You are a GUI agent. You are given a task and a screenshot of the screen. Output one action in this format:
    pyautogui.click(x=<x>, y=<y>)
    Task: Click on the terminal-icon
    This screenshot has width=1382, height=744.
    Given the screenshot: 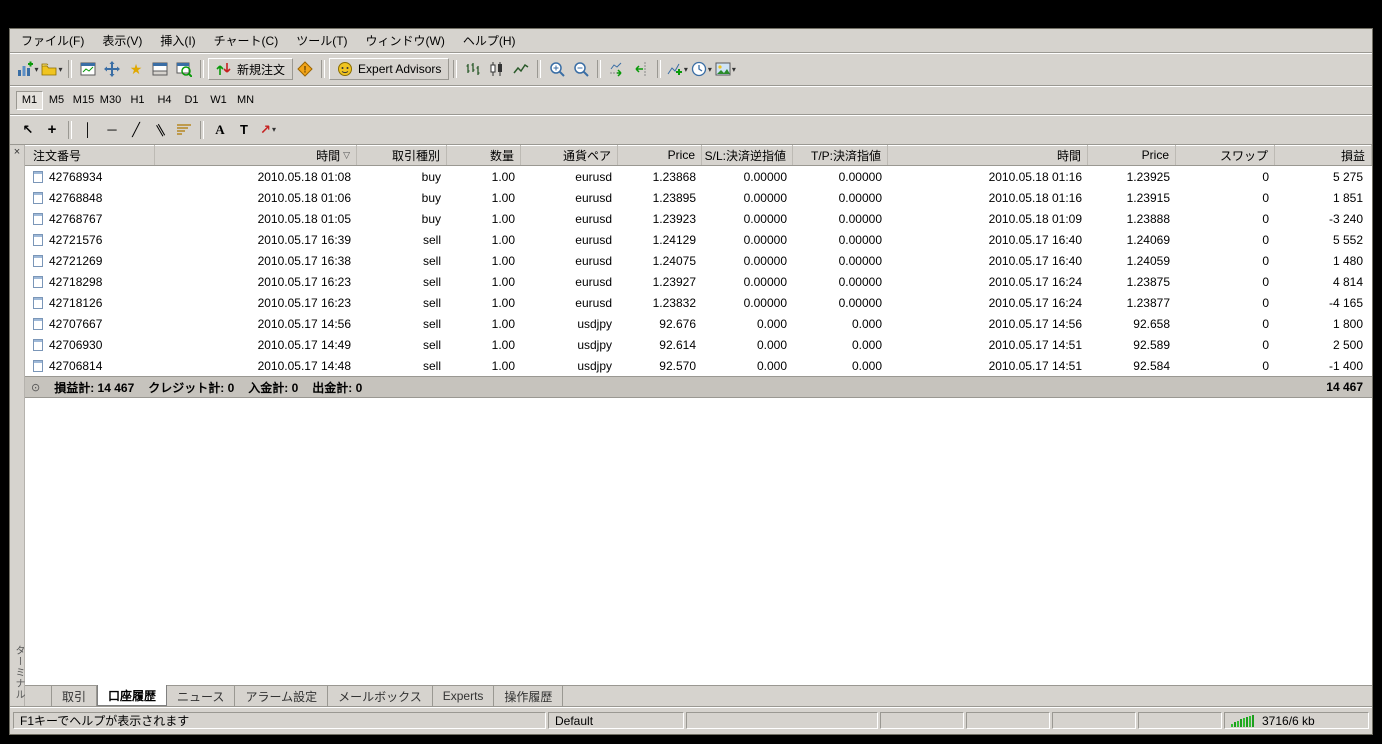 What is the action you would take?
    pyautogui.click(x=160, y=69)
    